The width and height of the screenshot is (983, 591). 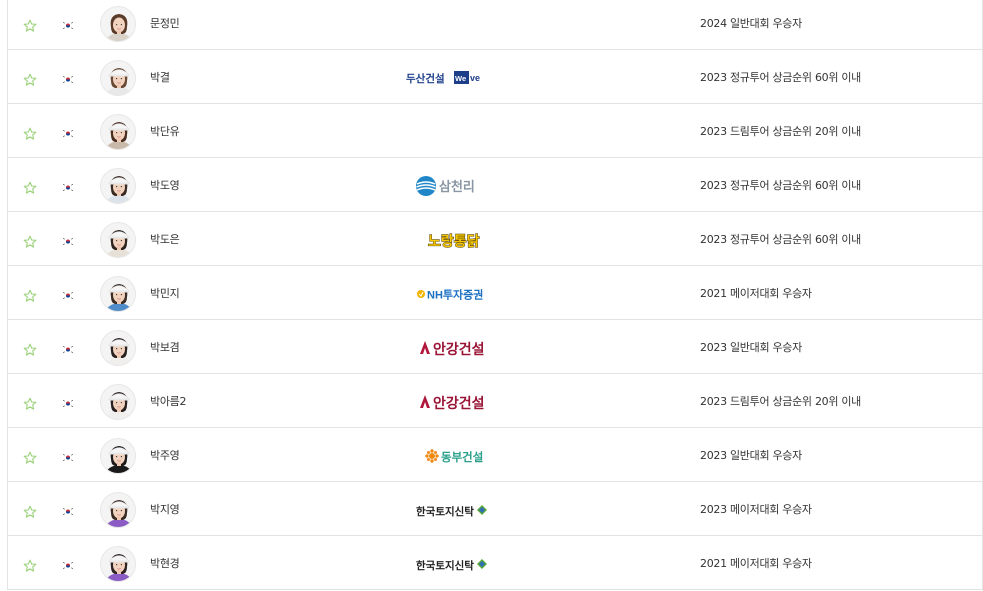 What do you see at coordinates (457, 186) in the screenshot?
I see `sponsor-text: 삼천리` at bounding box center [457, 186].